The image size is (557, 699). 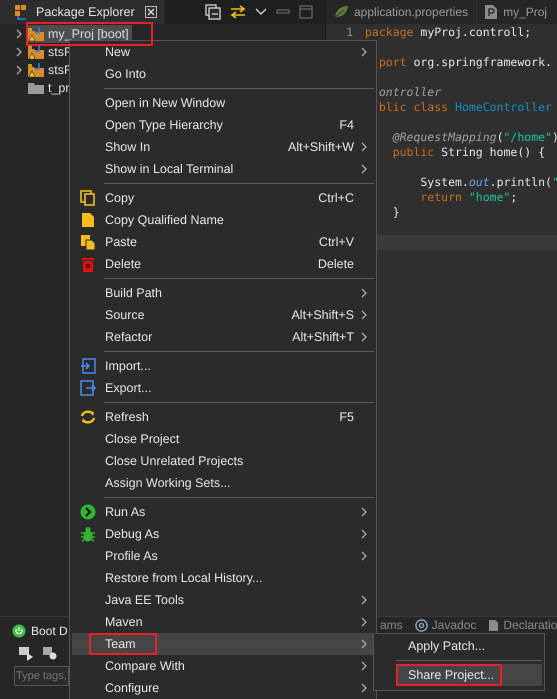 I want to click on panel-title: Boot D, so click(x=49, y=631).